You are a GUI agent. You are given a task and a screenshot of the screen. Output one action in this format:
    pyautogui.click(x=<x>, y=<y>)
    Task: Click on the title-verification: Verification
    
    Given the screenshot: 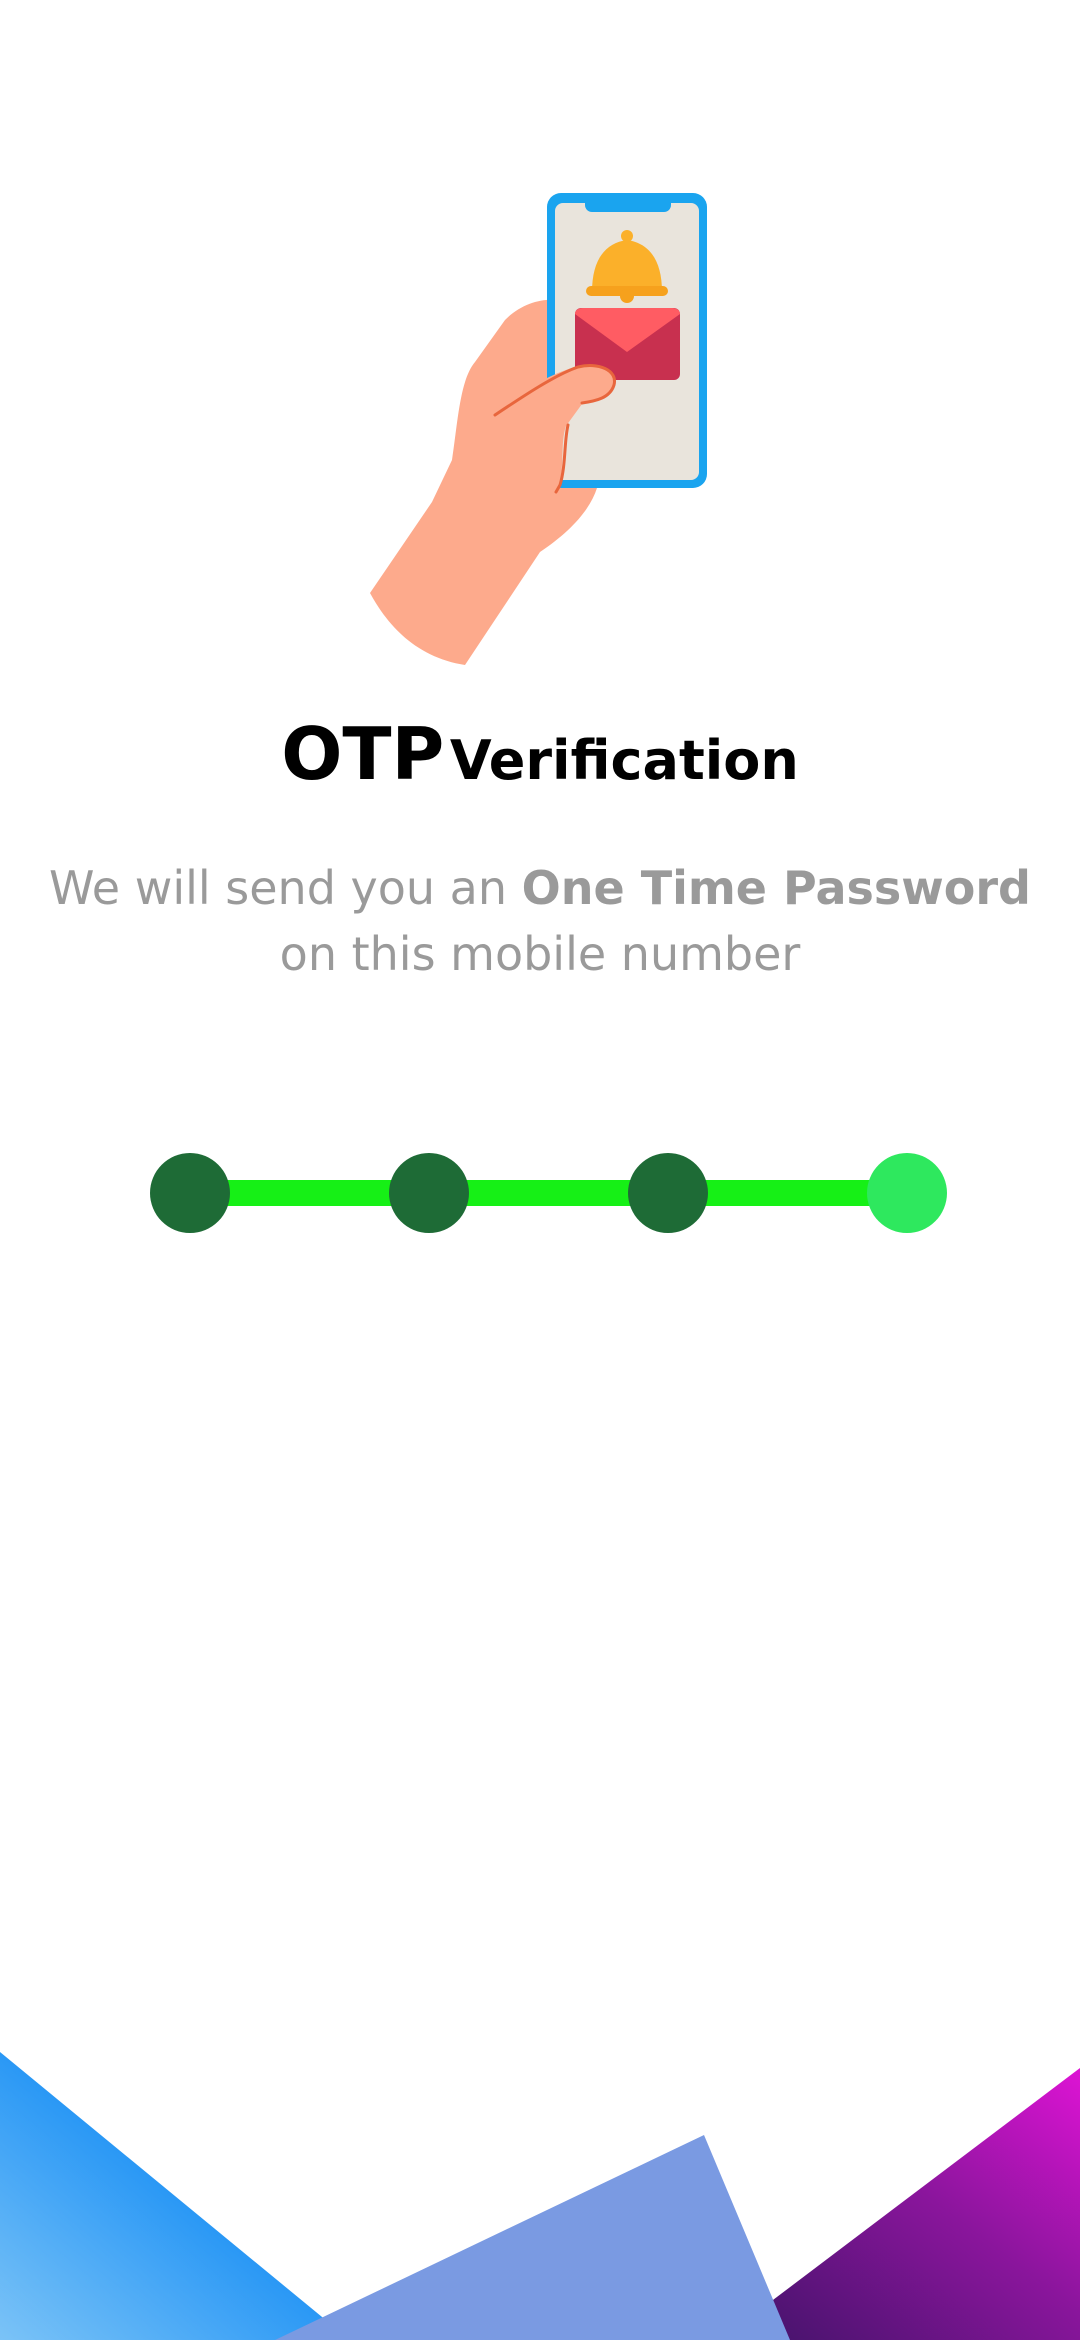 What is the action you would take?
    pyautogui.click(x=624, y=760)
    